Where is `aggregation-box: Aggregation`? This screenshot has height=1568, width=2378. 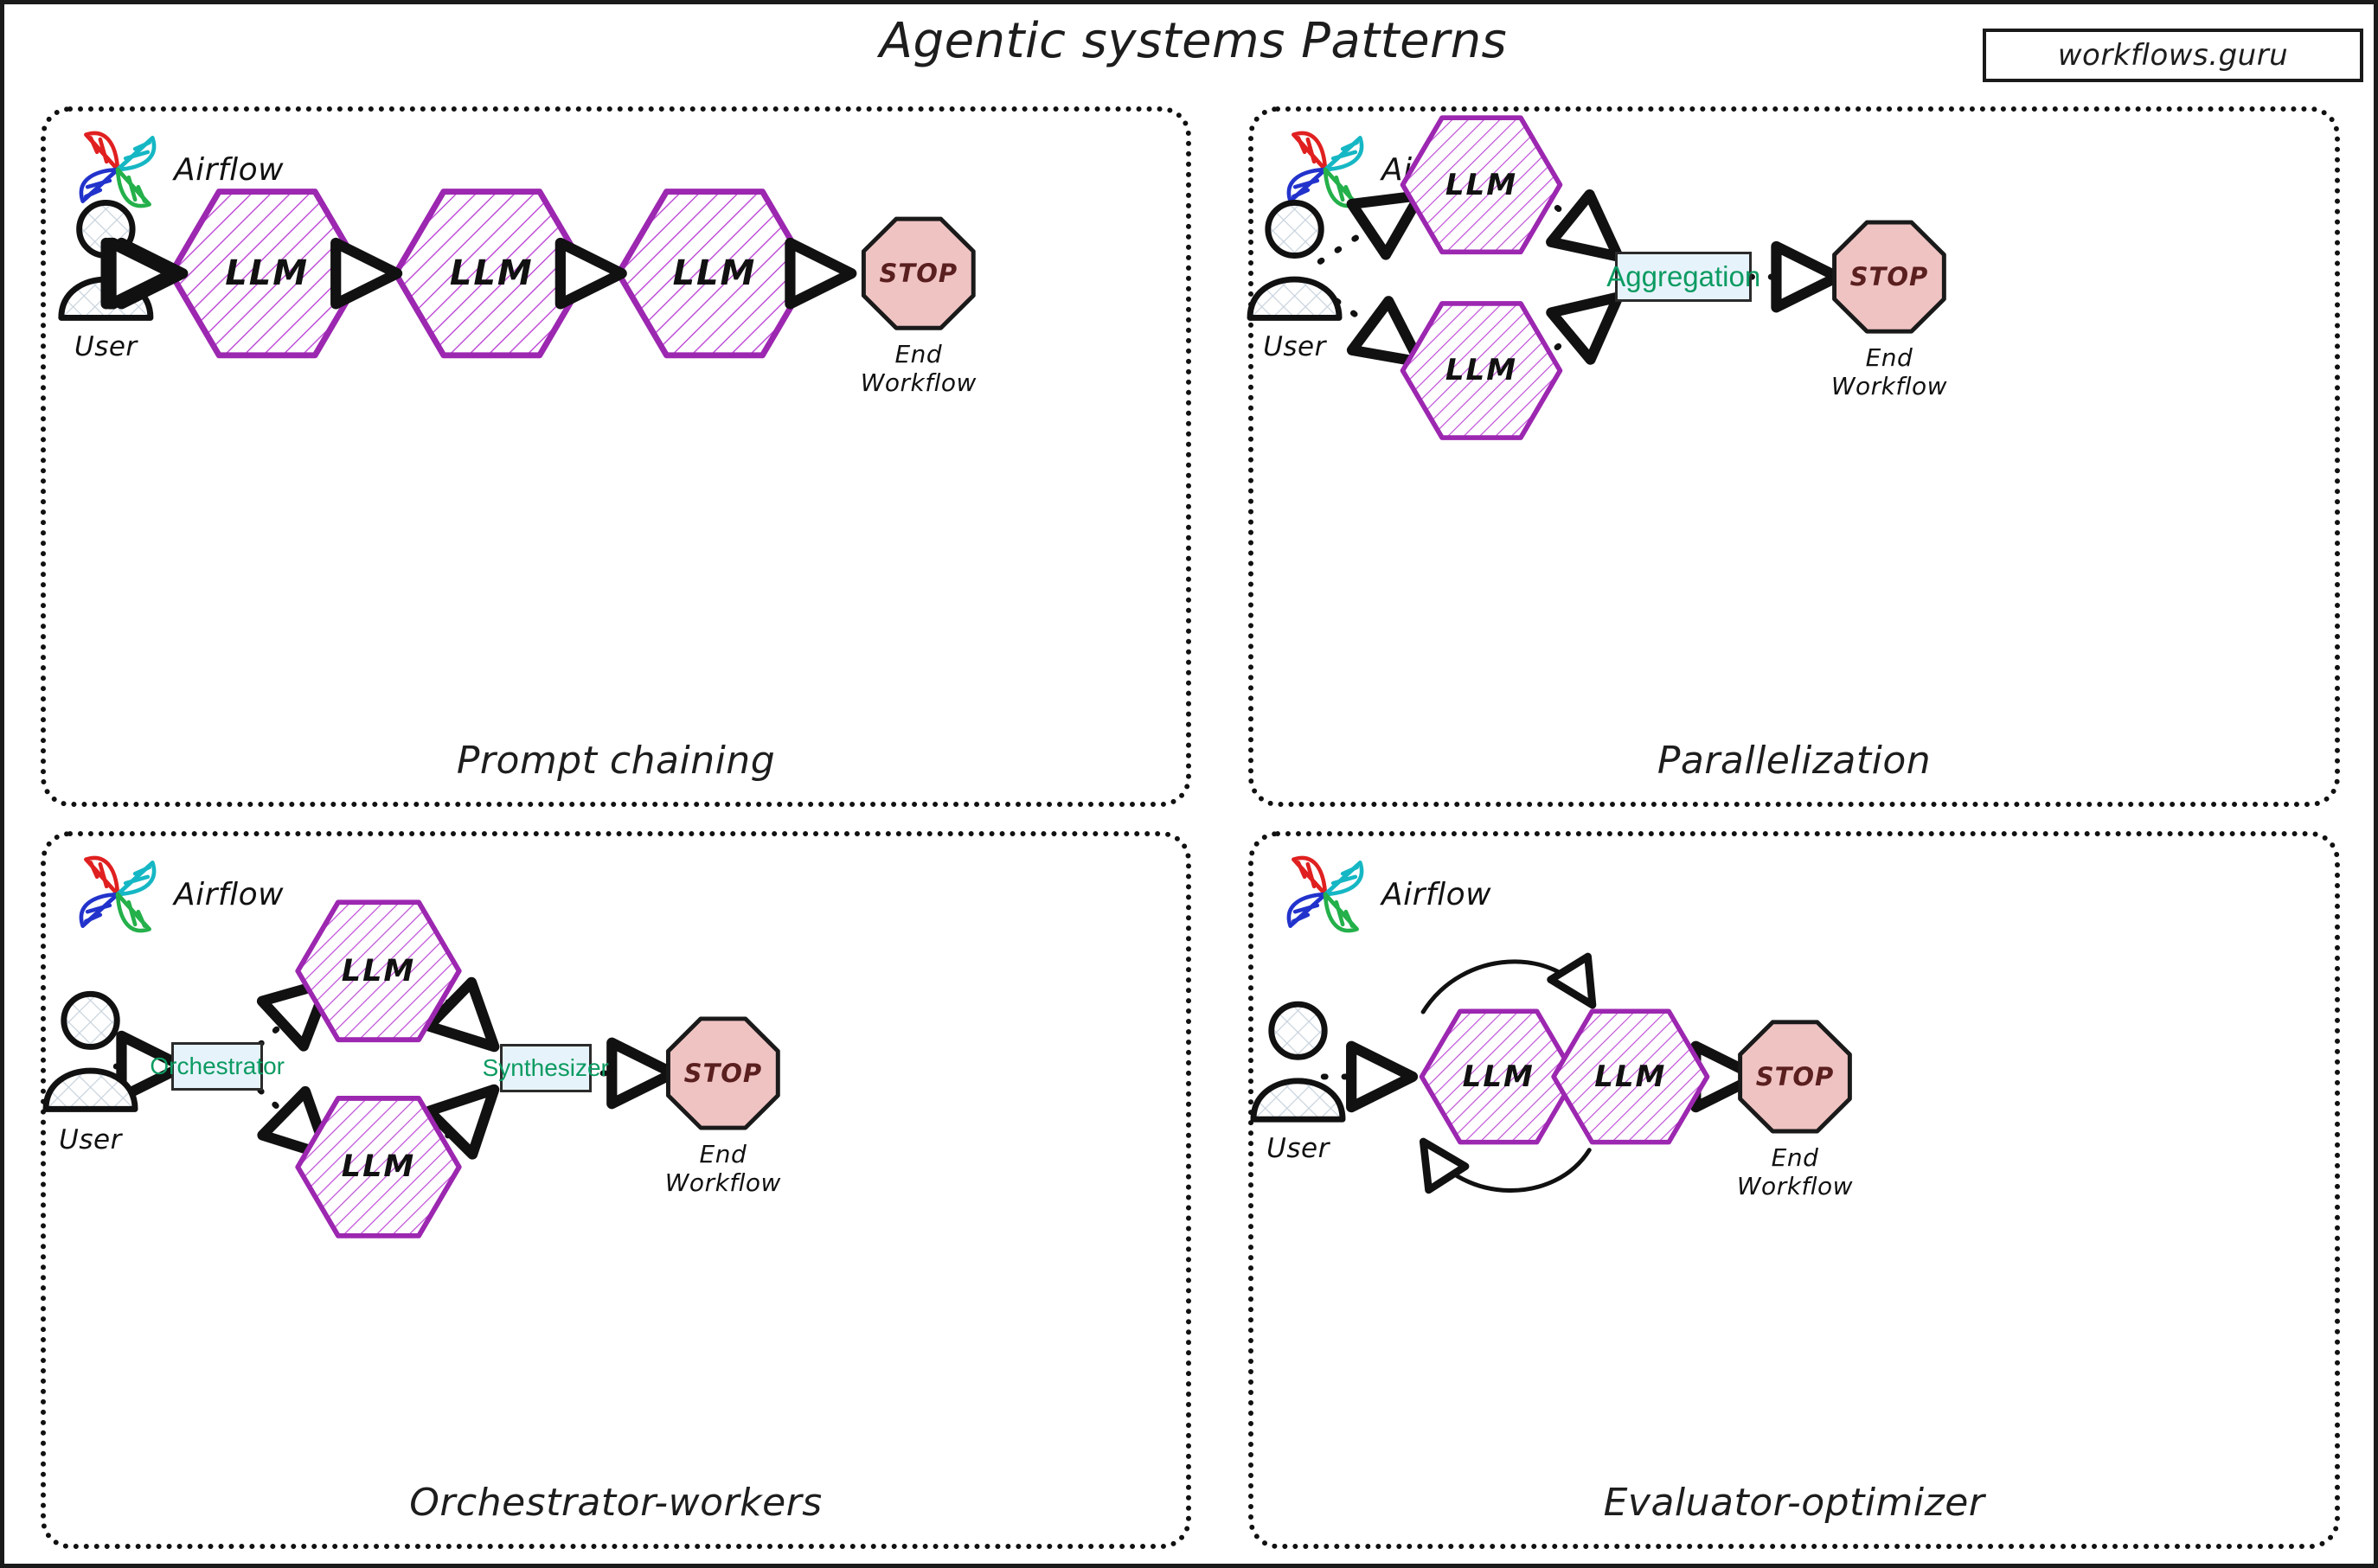 aggregation-box: Aggregation is located at coordinates (1683, 277).